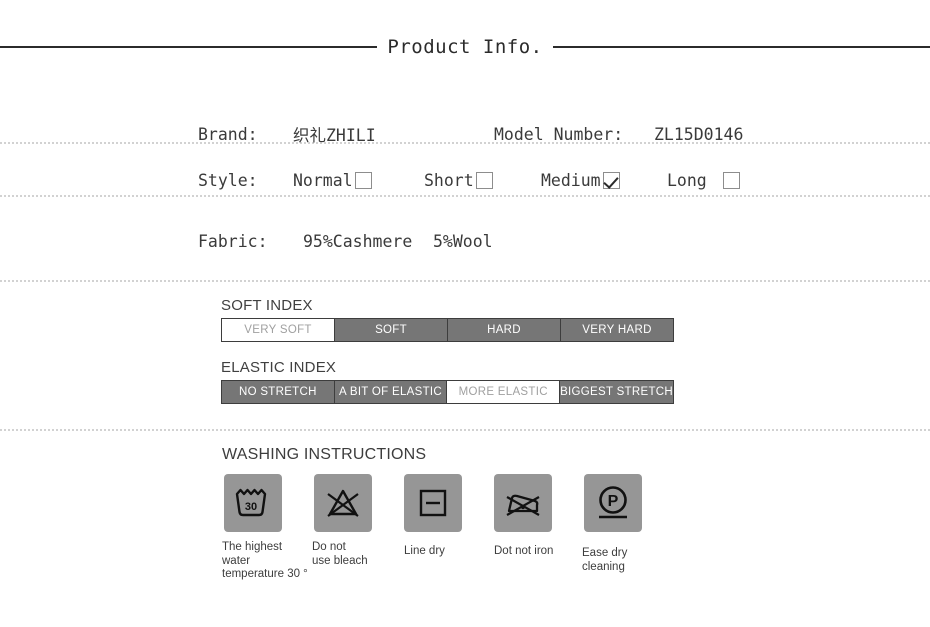 Image resolution: width=930 pixels, height=627 pixels. I want to click on brand-label: Brand:, so click(228, 134).